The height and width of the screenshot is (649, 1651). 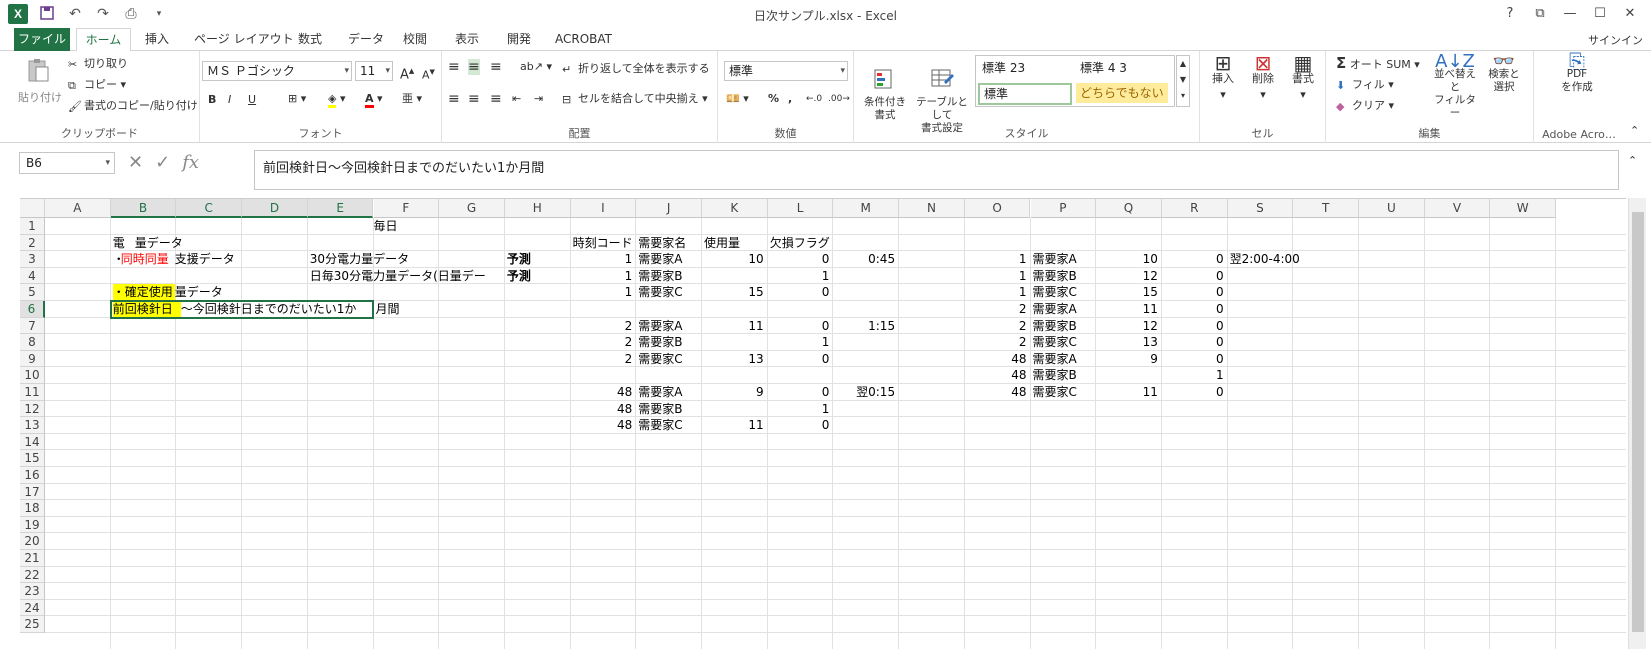 I want to click on cell-r3: 0, so click(x=1193, y=259).